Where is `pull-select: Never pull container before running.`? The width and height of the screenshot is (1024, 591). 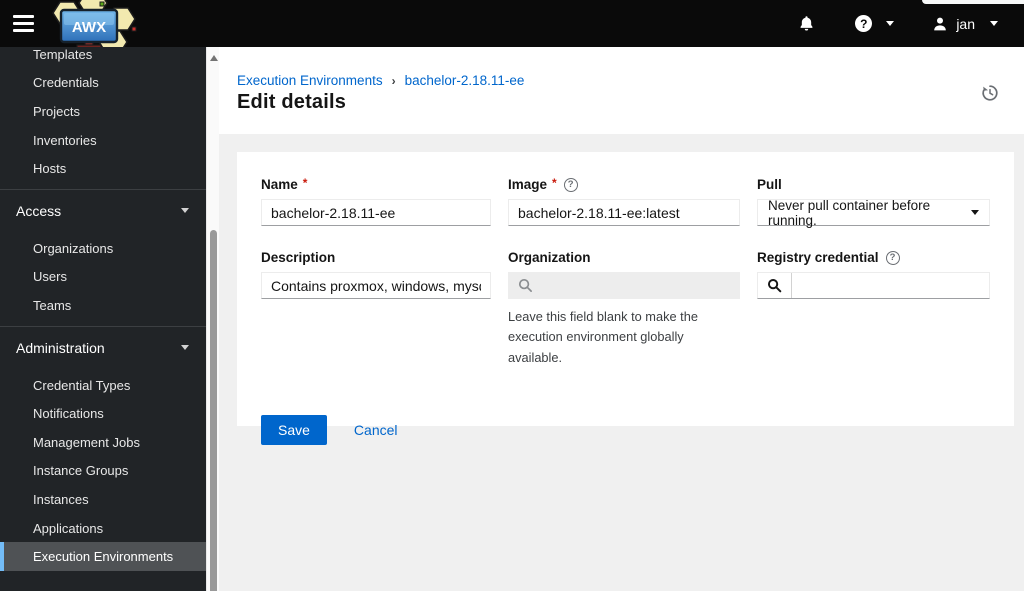 pull-select: Never pull container before running. is located at coordinates (873, 212).